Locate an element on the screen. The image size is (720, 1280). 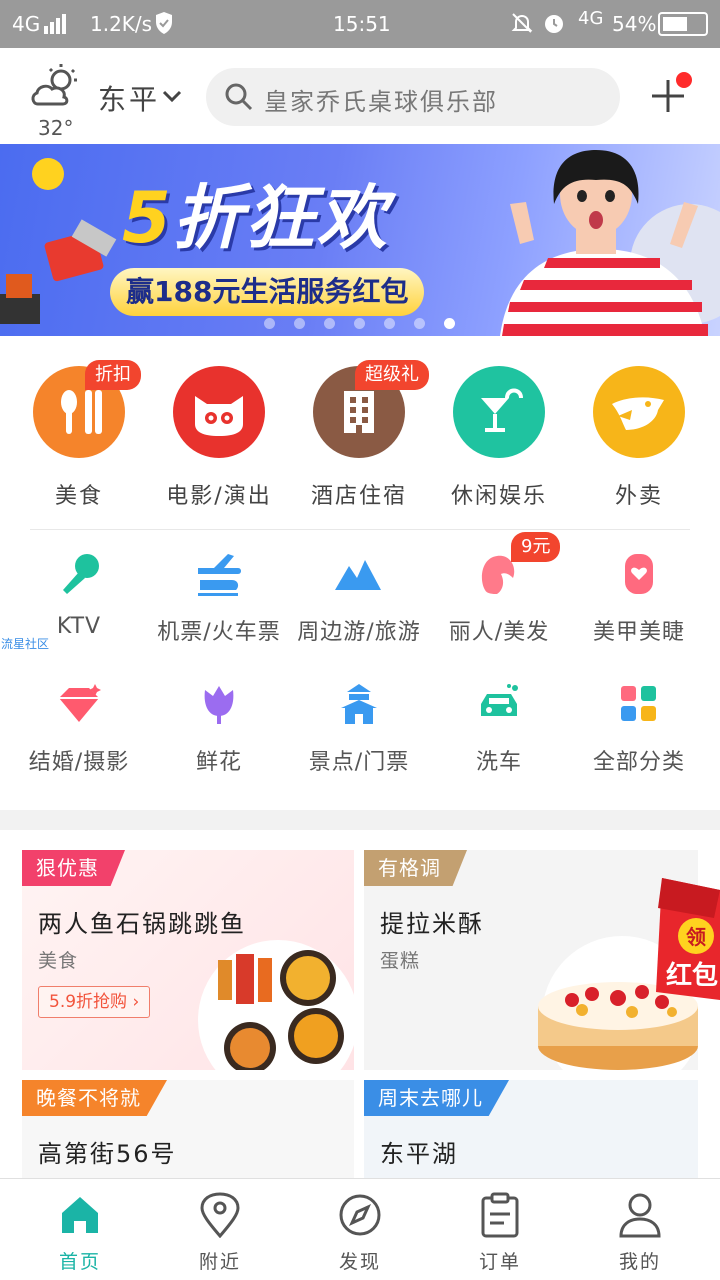
signal-icon is located at coordinates (56, 26).